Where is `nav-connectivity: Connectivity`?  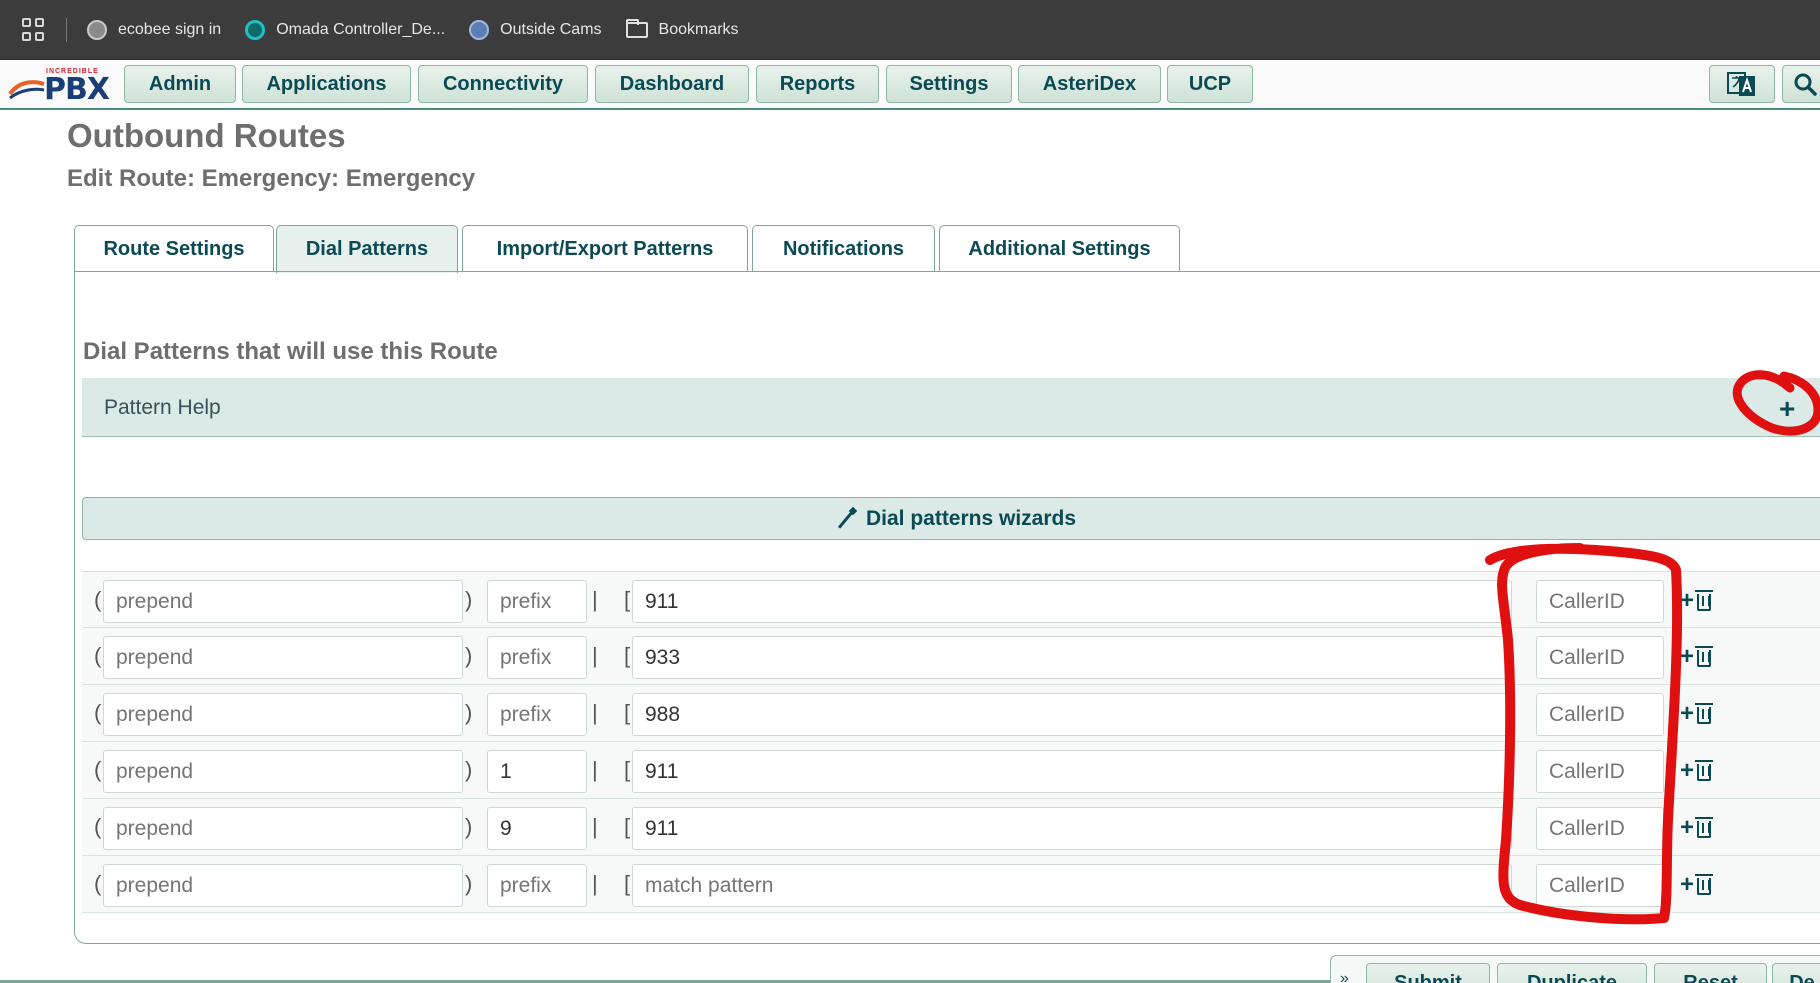
nav-connectivity: Connectivity is located at coordinates (503, 84).